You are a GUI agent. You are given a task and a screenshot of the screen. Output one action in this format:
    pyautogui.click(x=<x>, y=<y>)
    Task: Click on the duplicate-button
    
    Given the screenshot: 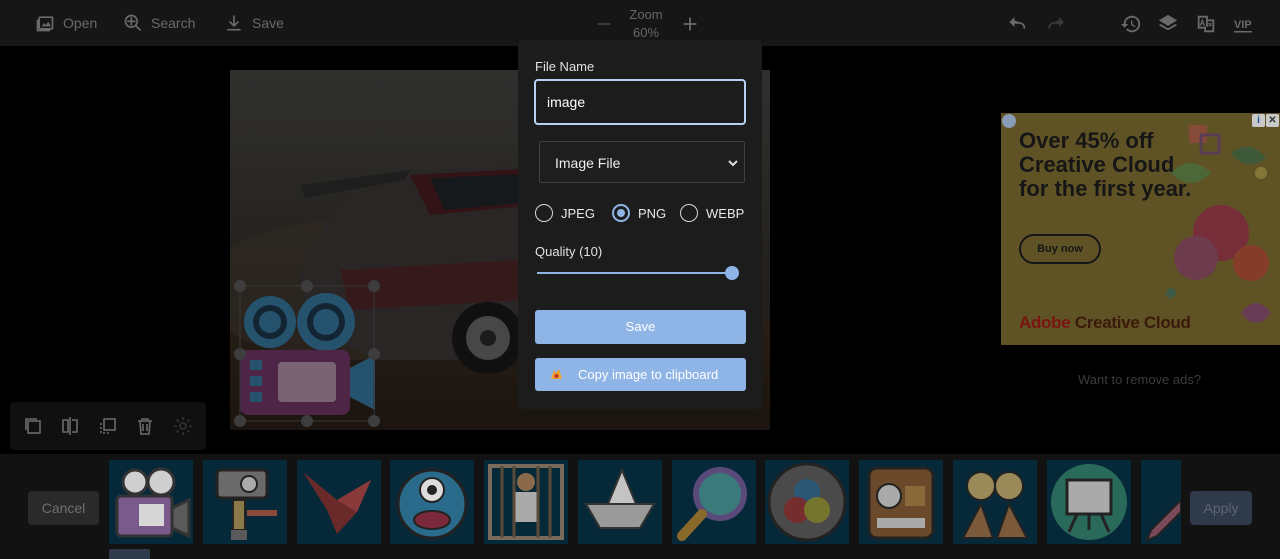 What is the action you would take?
    pyautogui.click(x=33, y=426)
    